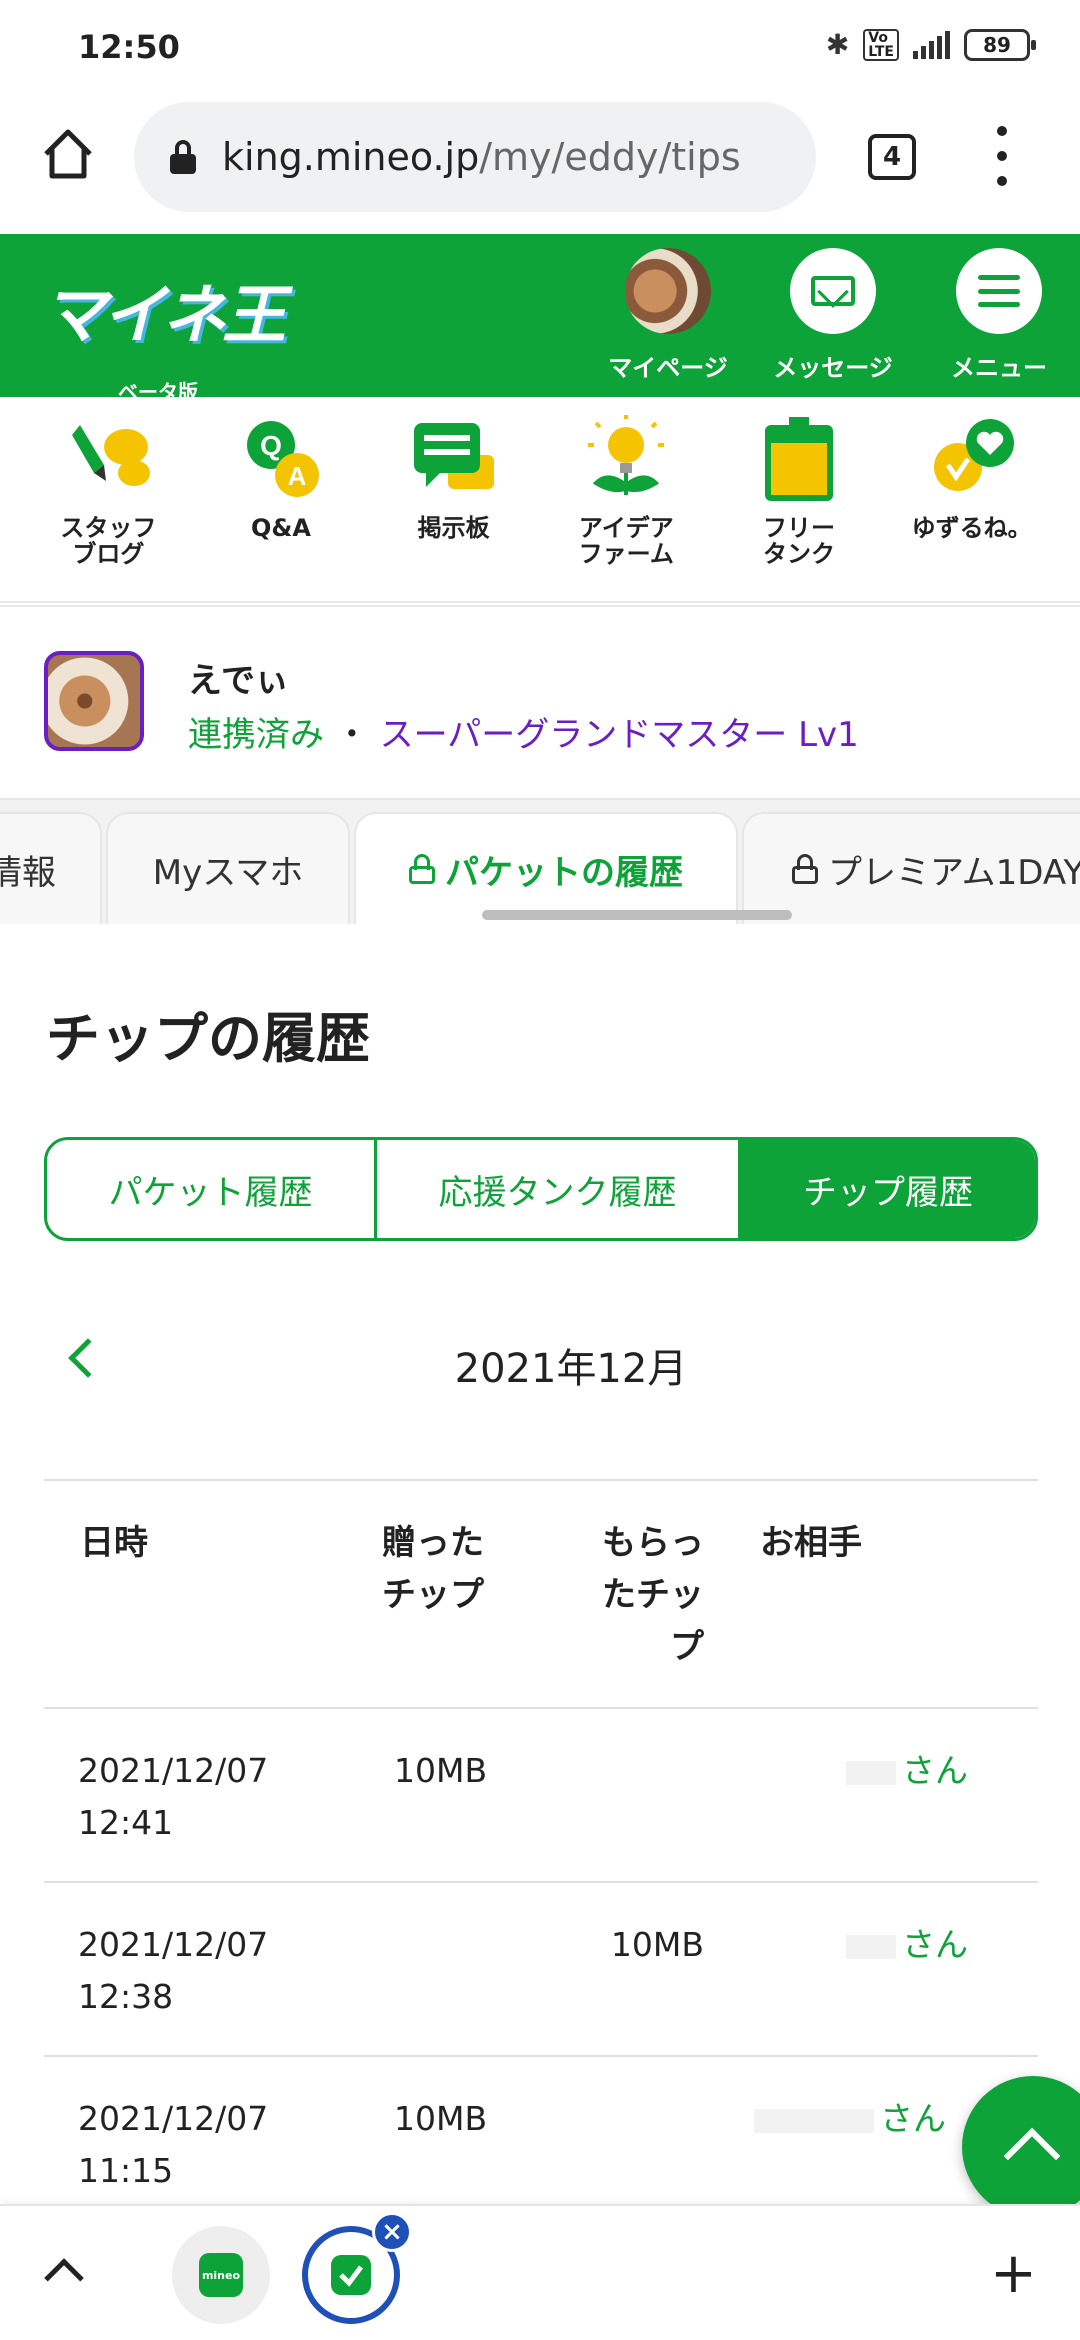 This screenshot has height=2340, width=1080. What do you see at coordinates (238, 681) in the screenshot?
I see `profile-name: えでぃ` at bounding box center [238, 681].